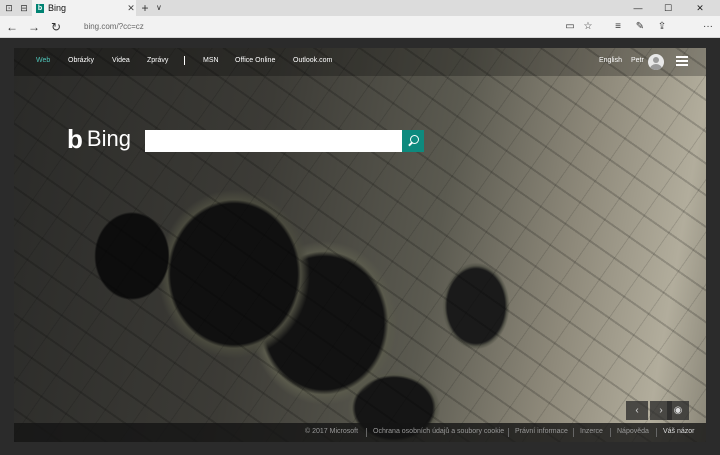 The height and width of the screenshot is (455, 720). Describe the element at coordinates (413, 141) in the screenshot. I see `search-button` at that location.